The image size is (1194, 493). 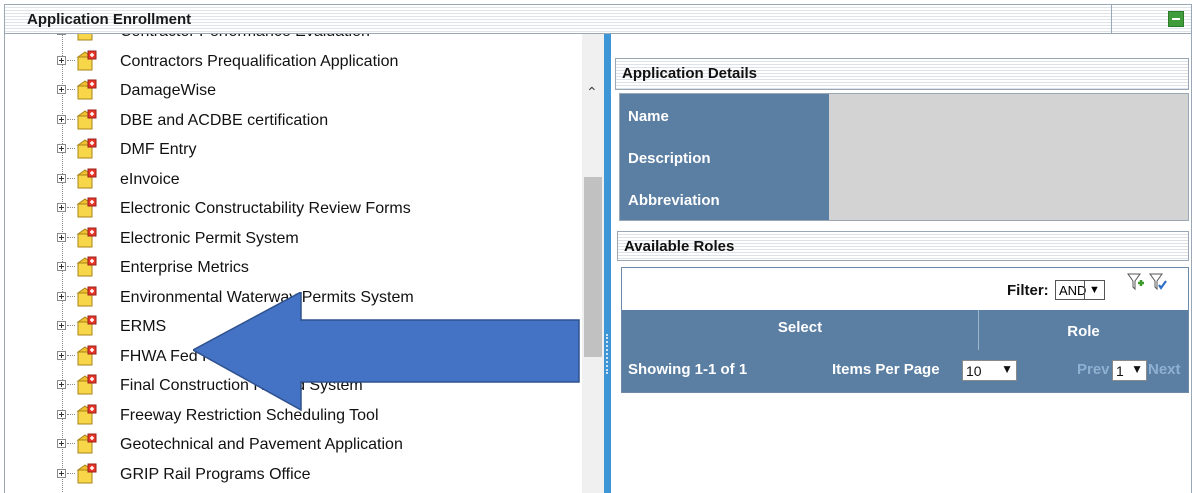 I want to click on items-per-page-value: 10, so click(x=974, y=371).